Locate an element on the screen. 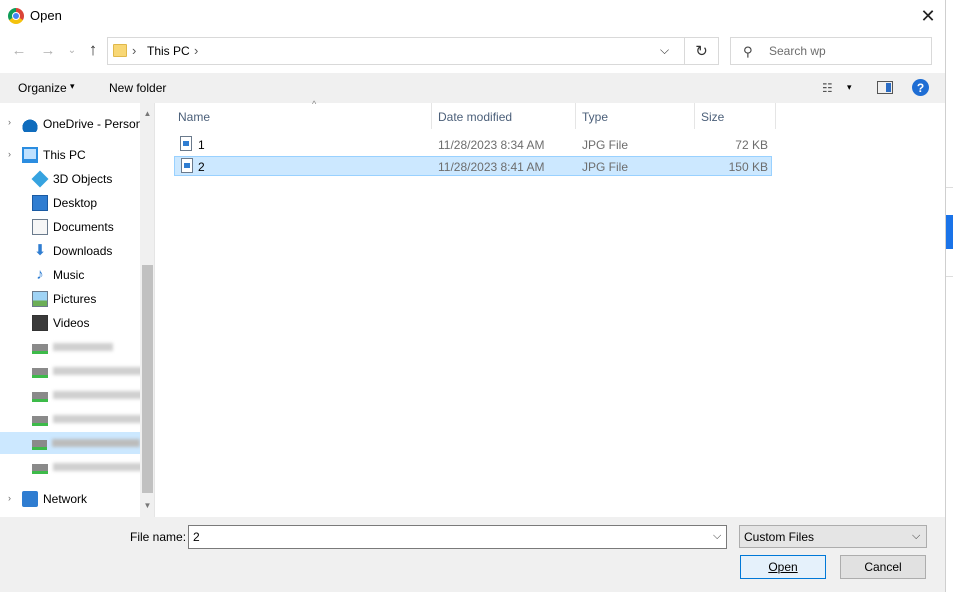 Image resolution: width=953 pixels, height=592 pixels. organize-button: Organize is located at coordinates (42, 88).